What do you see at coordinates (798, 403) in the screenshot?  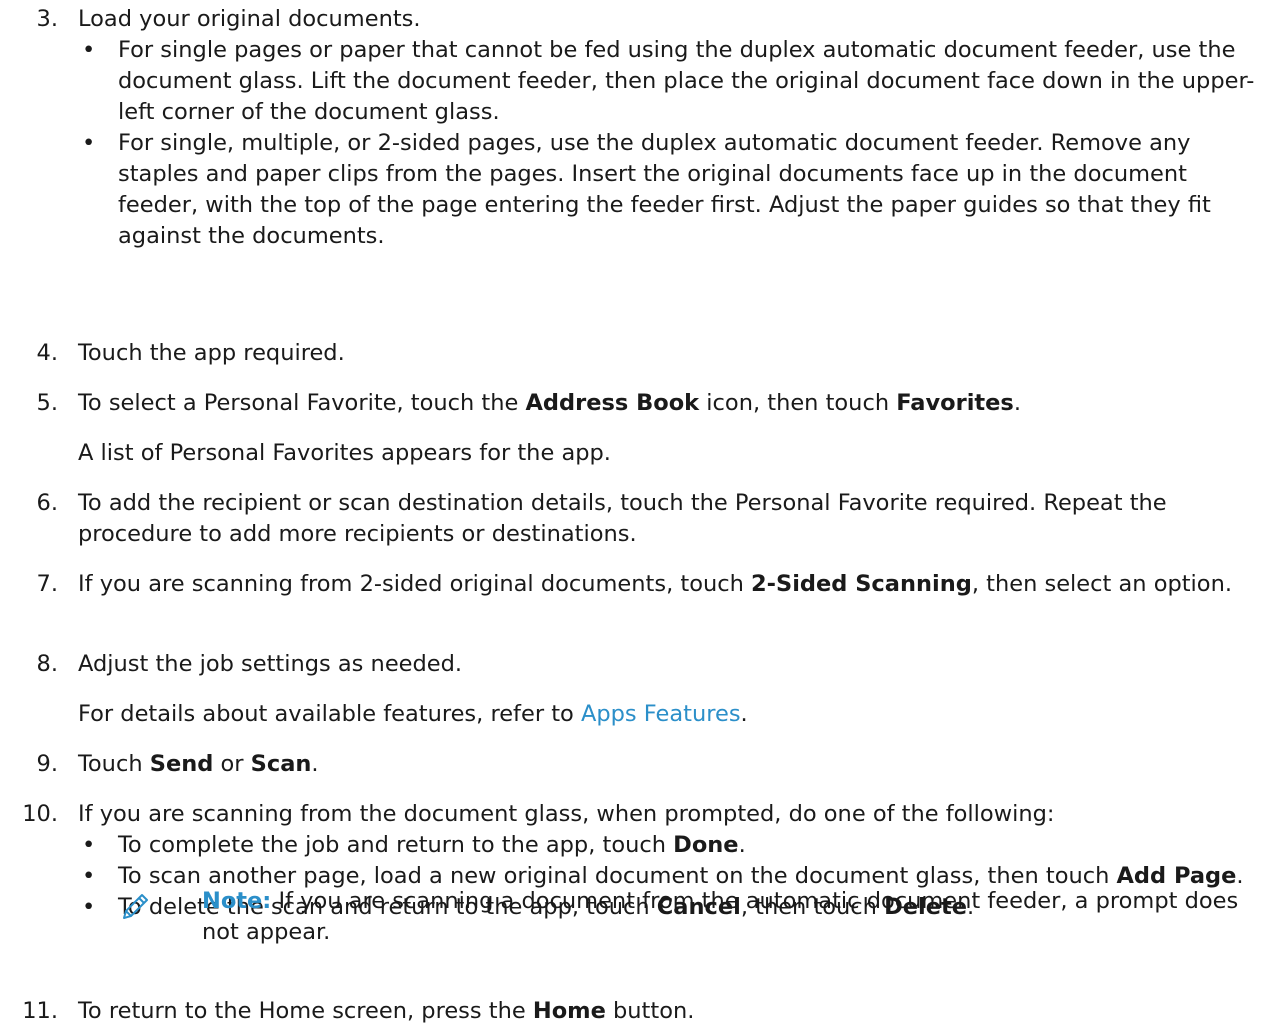 I see `text-run: icon, then touch` at bounding box center [798, 403].